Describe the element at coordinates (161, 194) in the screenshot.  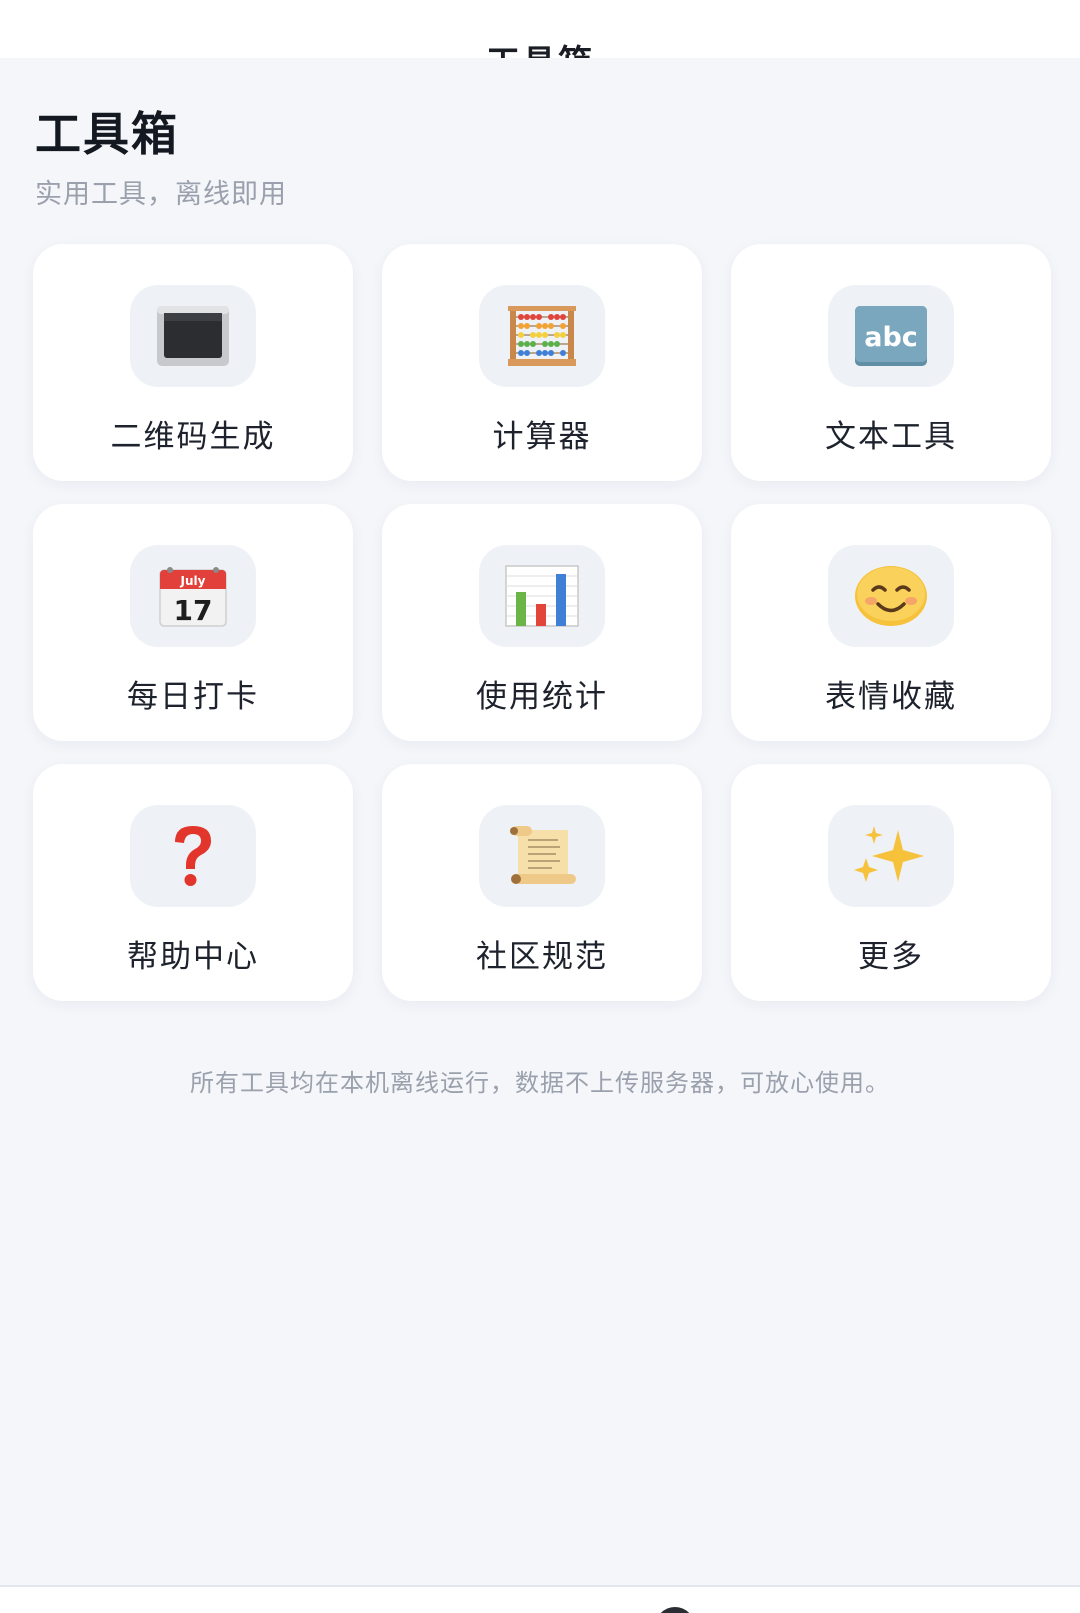
I see `page-subtitle: 实用工具，离线即用` at that location.